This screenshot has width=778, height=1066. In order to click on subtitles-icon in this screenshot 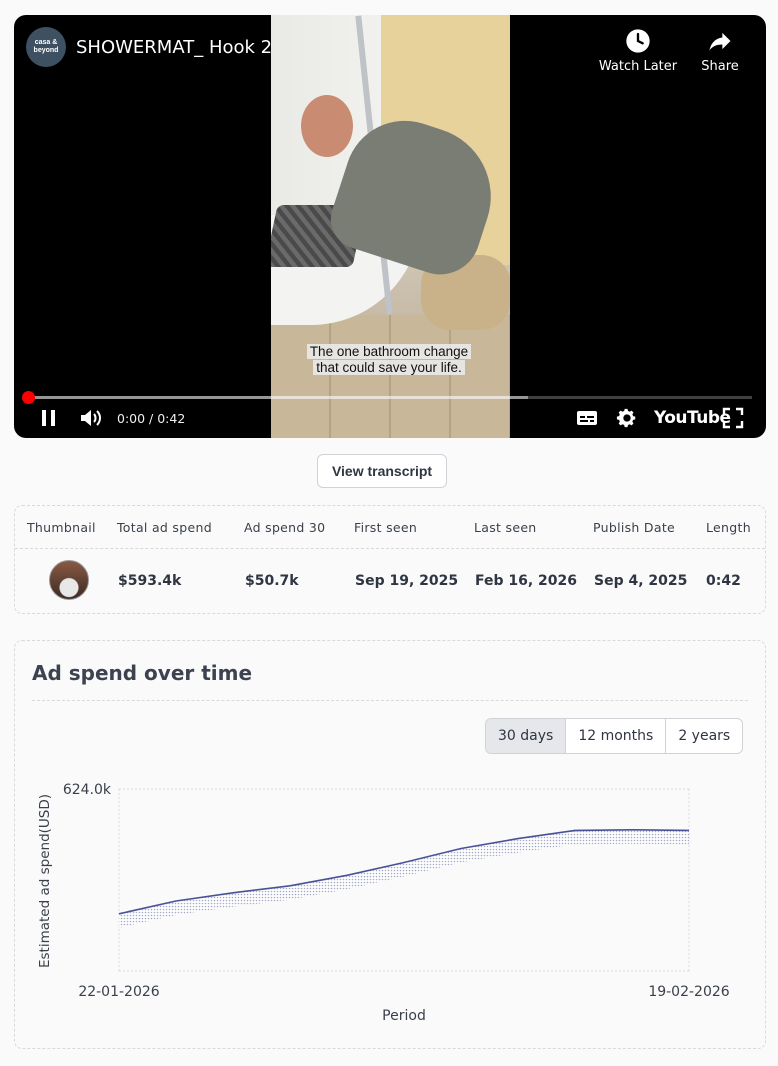, I will do `click(587, 418)`.